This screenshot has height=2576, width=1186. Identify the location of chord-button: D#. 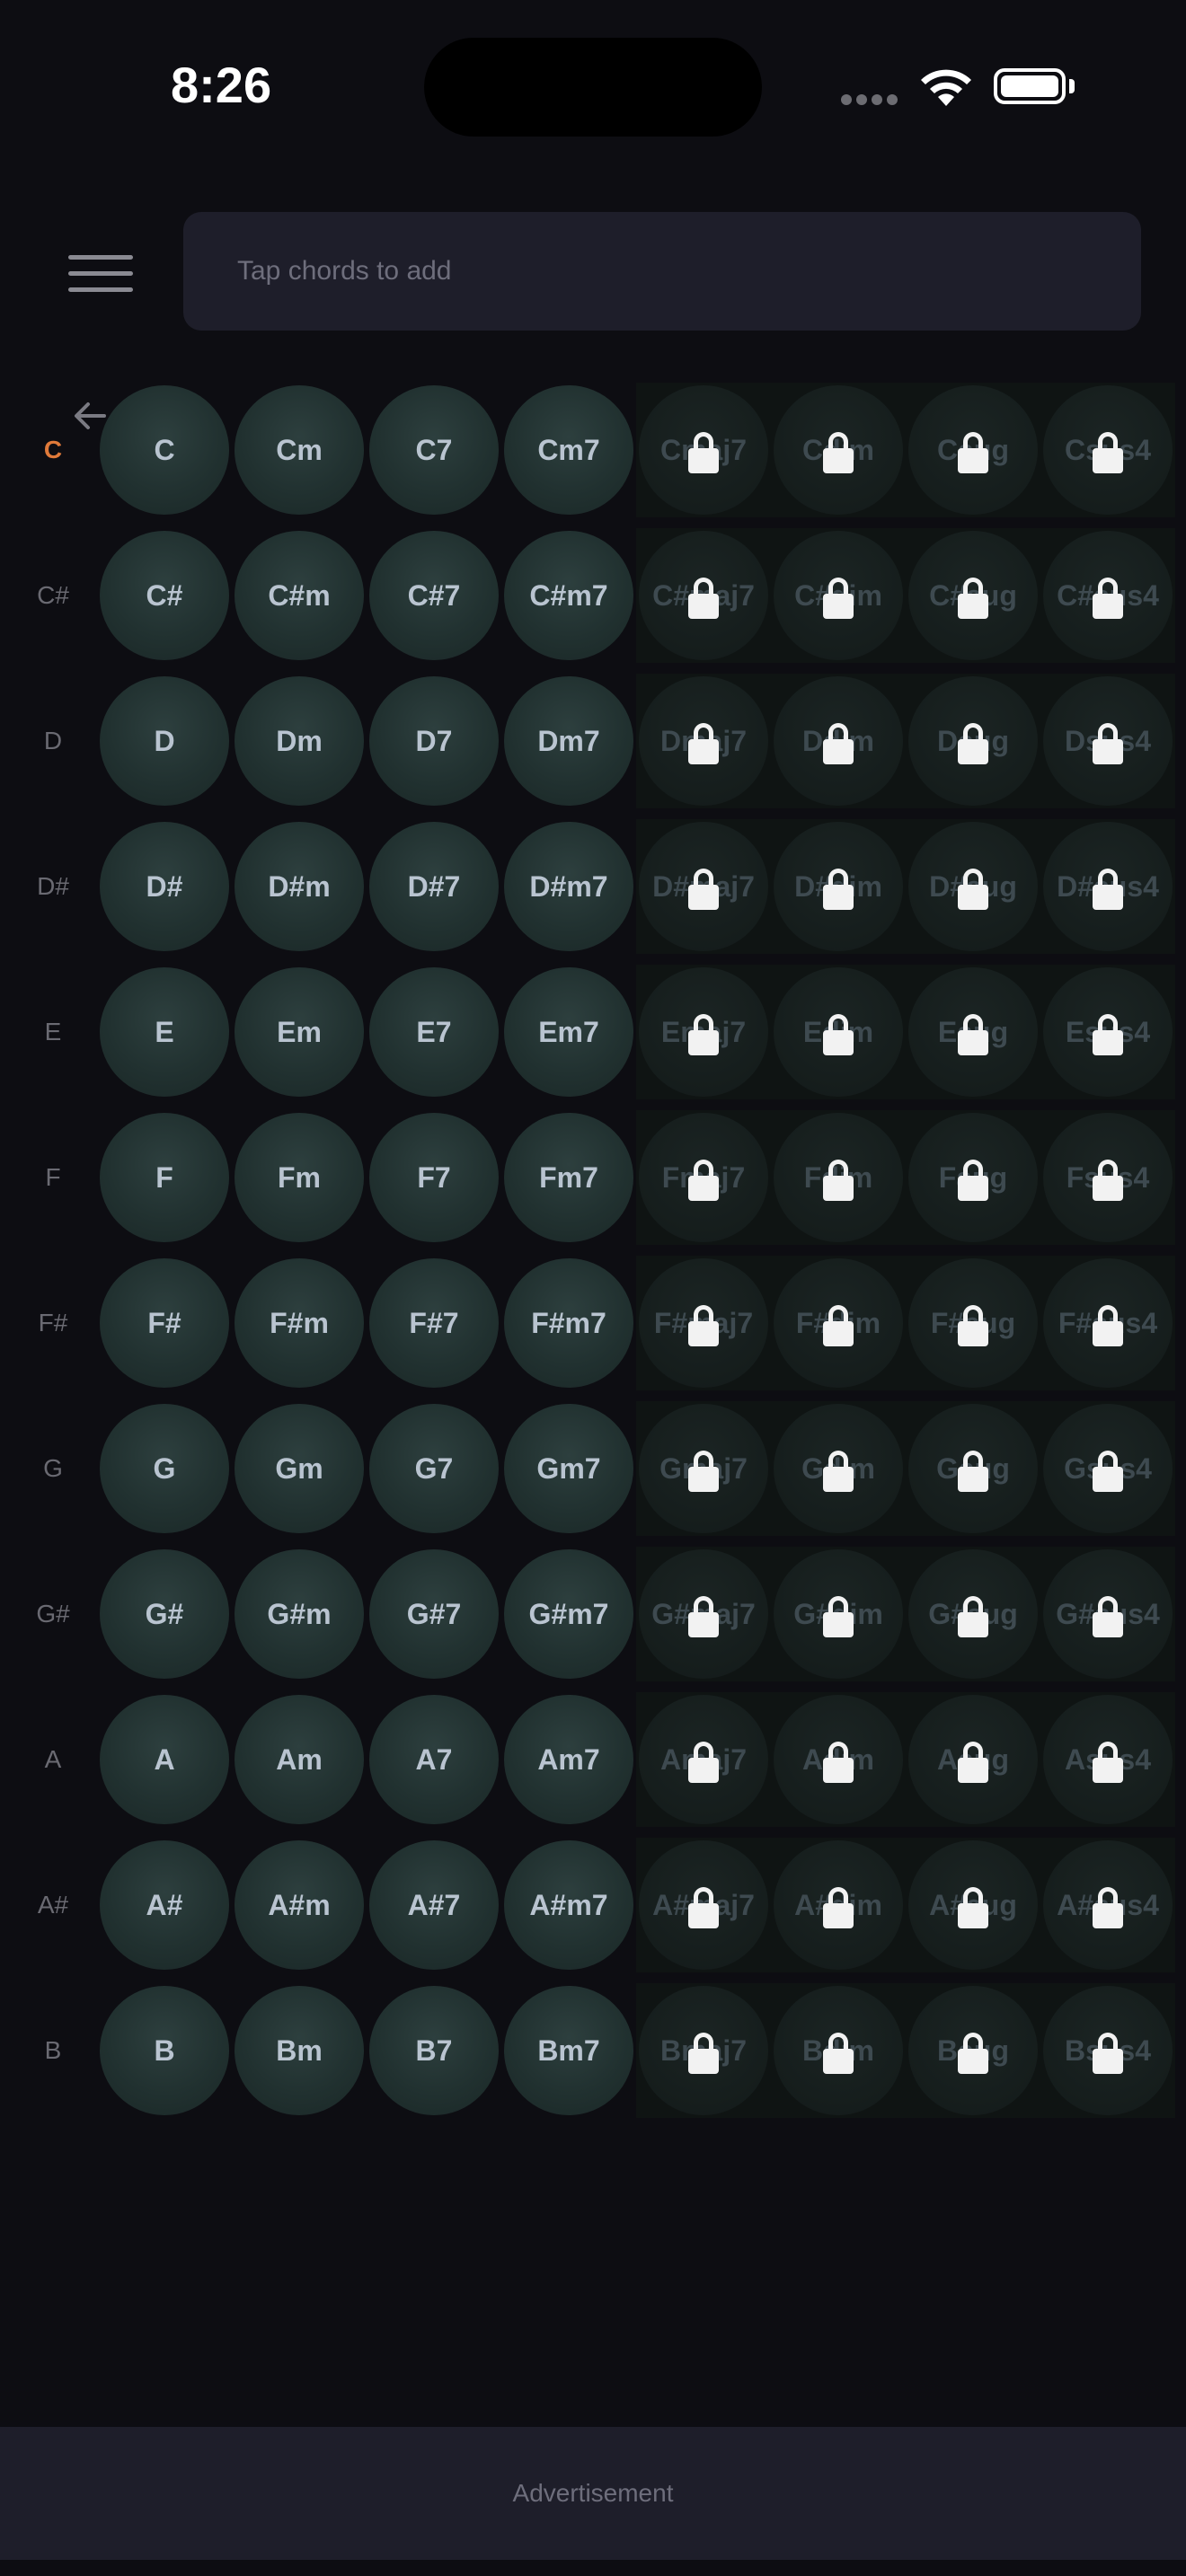
(164, 886).